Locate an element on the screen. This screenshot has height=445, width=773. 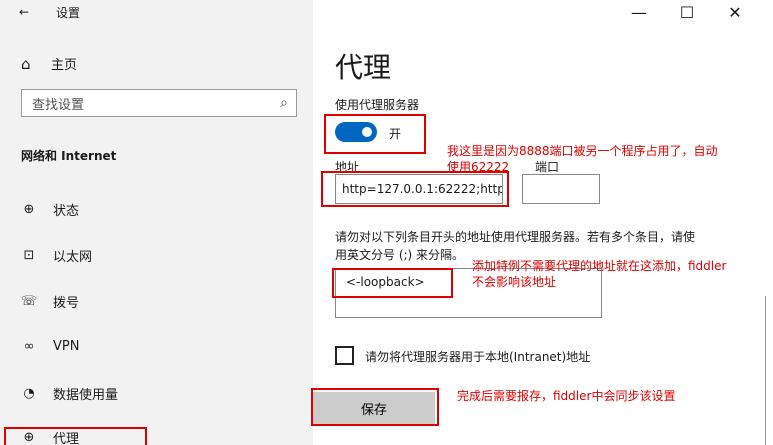
data-usage-icon: ◔ is located at coordinates (29, 393).